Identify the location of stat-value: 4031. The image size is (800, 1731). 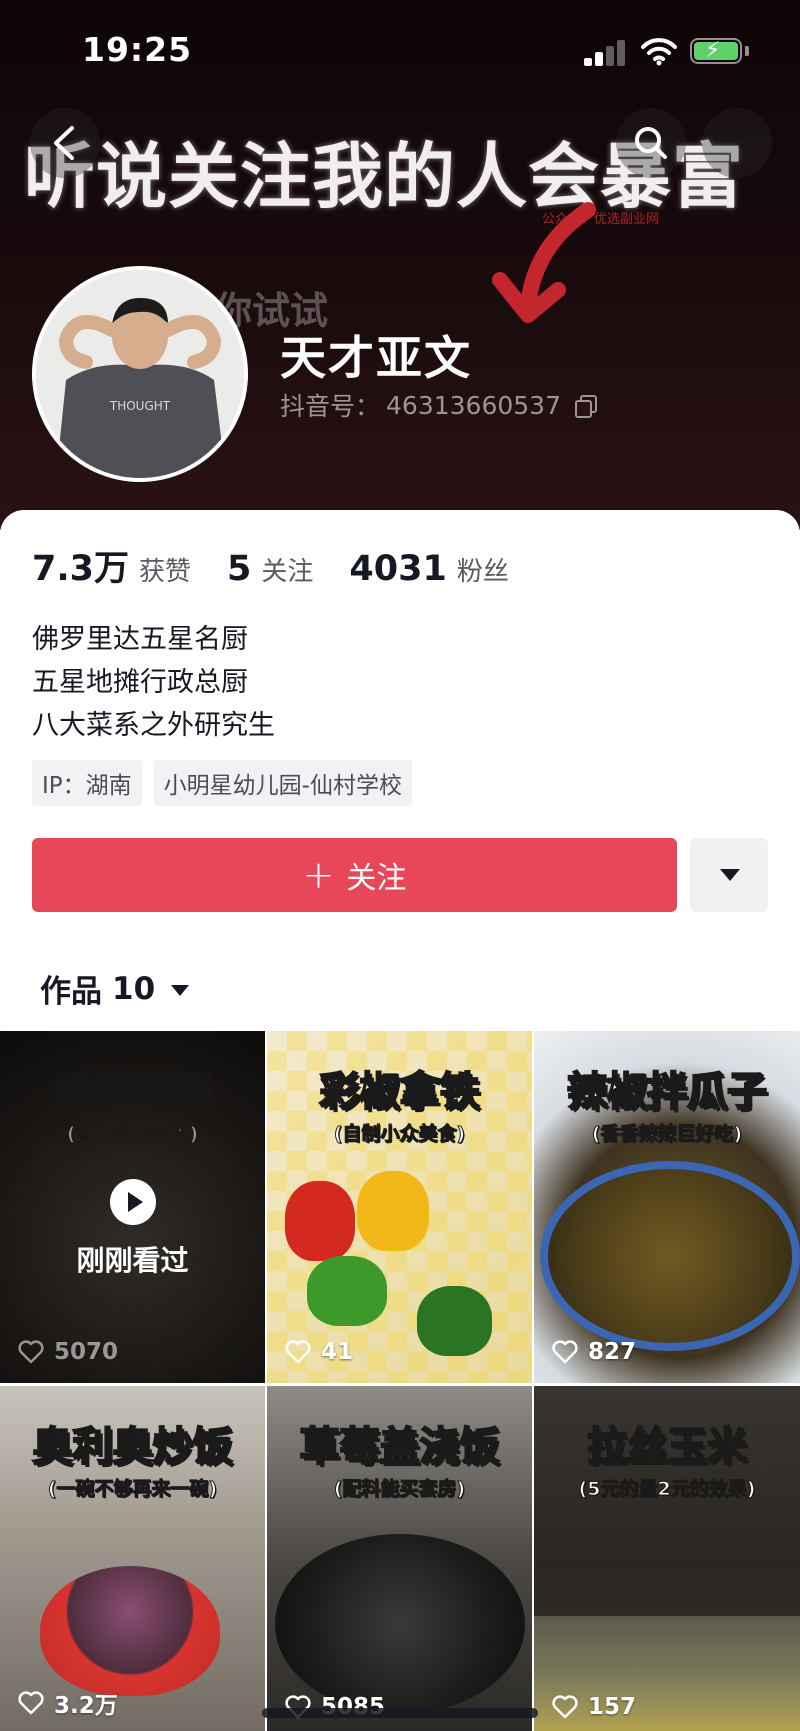
(398, 569).